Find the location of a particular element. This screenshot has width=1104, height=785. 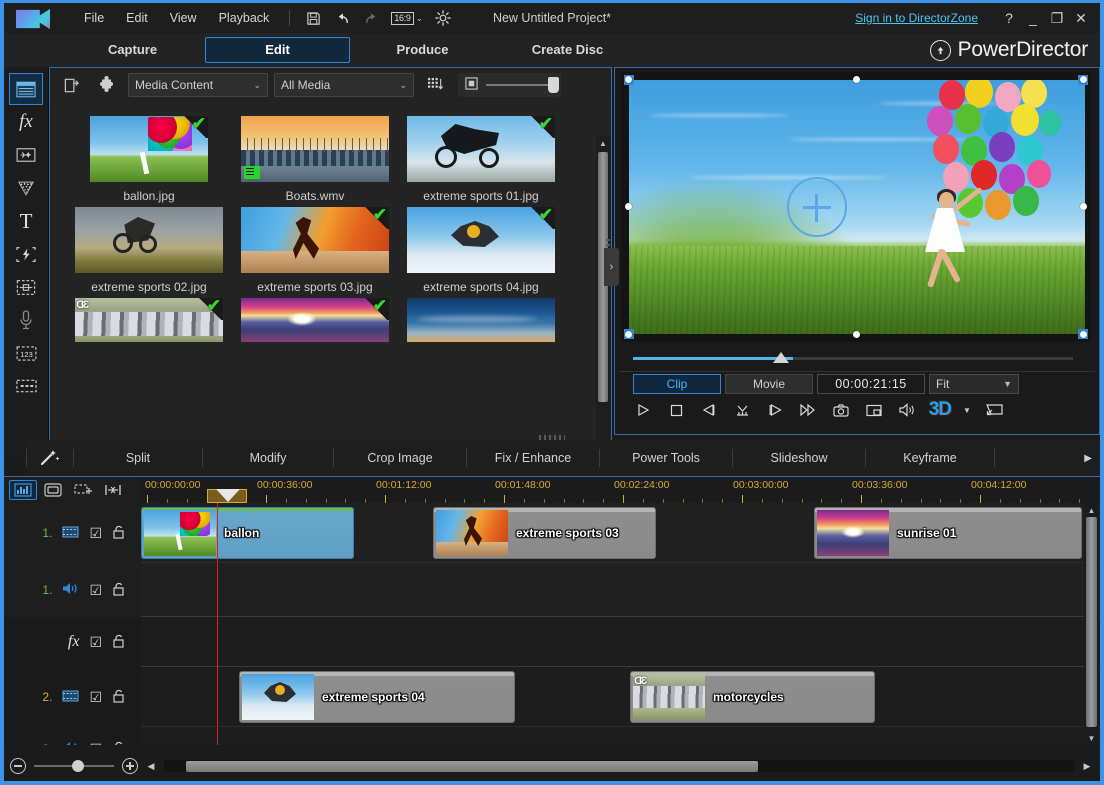

preview-timecode: 00:00:21:15 is located at coordinates (871, 384).